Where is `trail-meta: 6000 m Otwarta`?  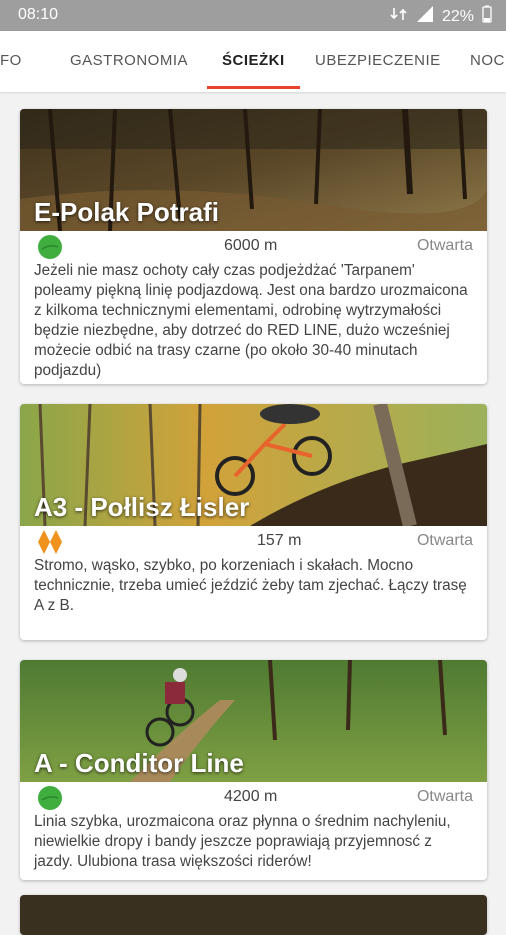 trail-meta: 6000 m Otwarta is located at coordinates (253, 246).